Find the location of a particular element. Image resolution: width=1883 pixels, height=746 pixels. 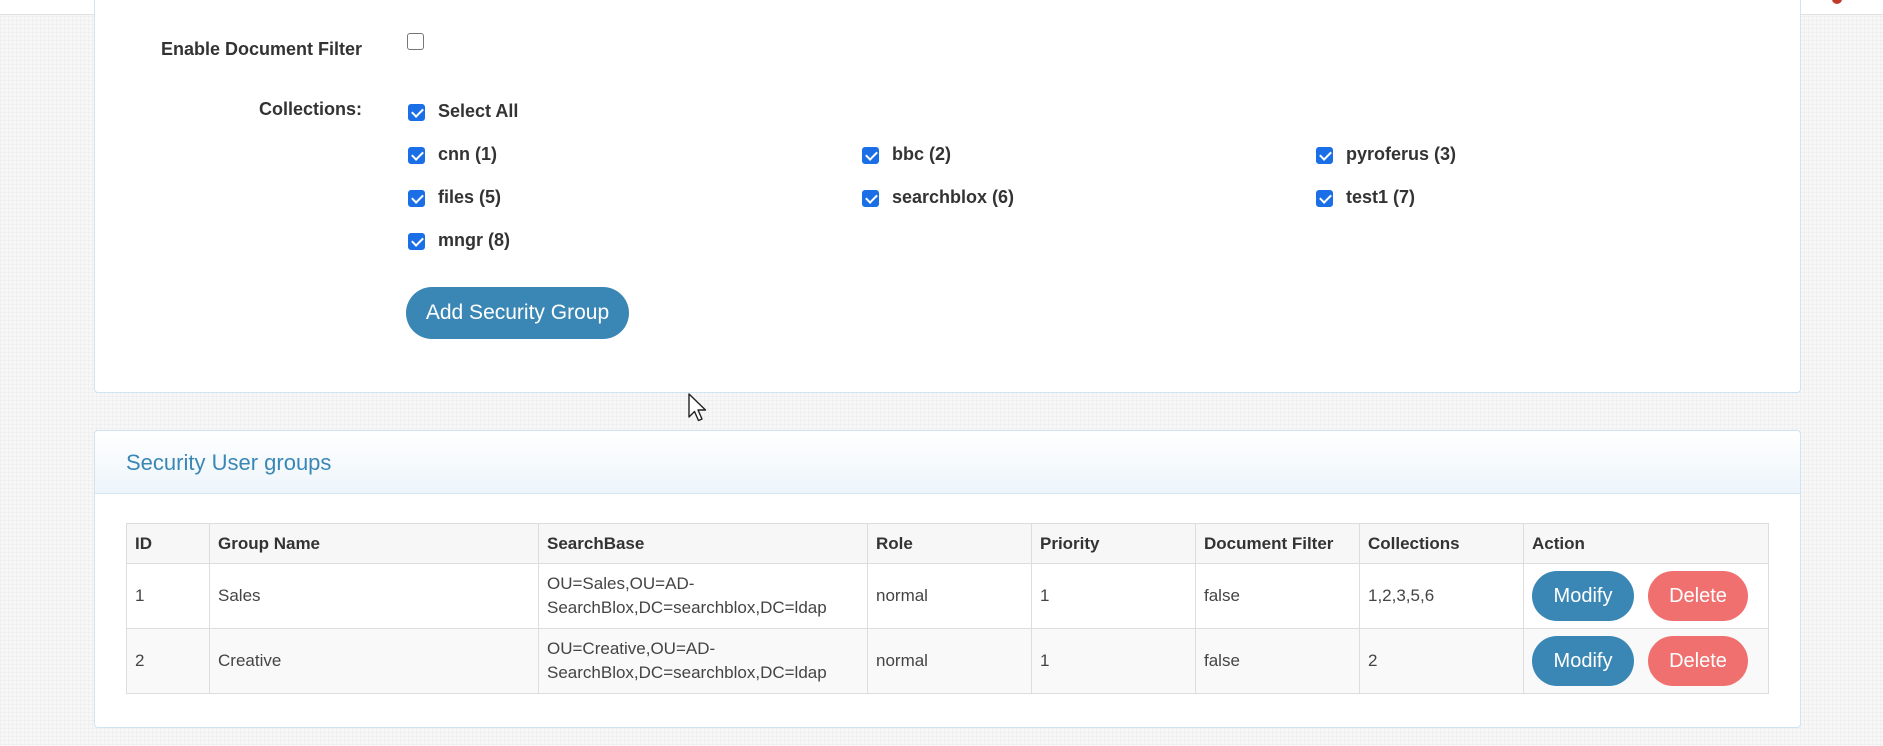

collection-checkbox-test1 is located at coordinates (1324, 198).